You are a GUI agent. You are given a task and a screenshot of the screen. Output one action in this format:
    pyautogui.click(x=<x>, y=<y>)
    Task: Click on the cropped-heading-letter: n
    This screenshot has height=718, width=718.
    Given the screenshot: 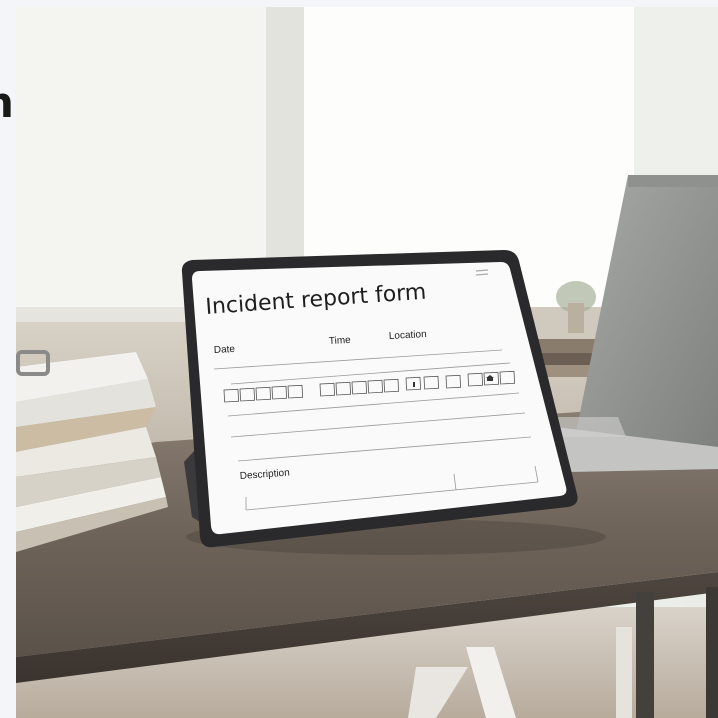 What is the action you would take?
    pyautogui.click(x=7, y=103)
    